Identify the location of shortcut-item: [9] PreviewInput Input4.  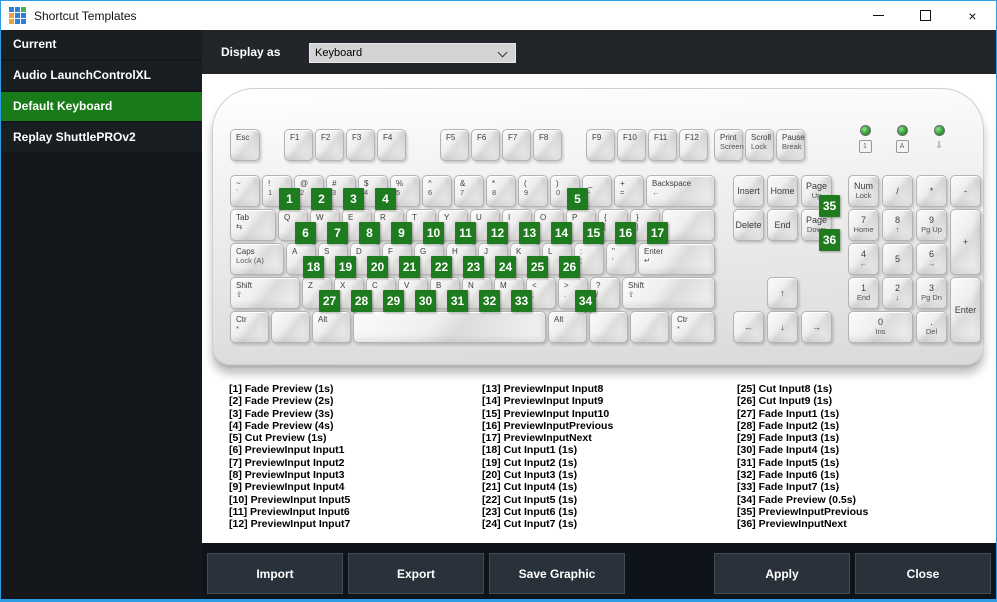
(287, 487).